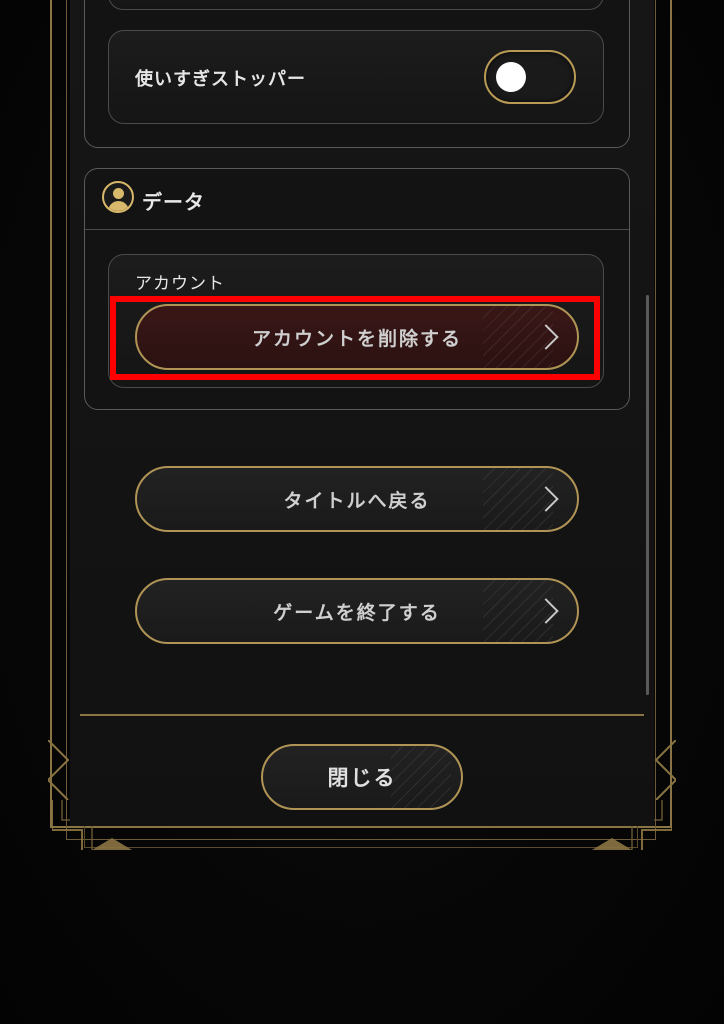 The height and width of the screenshot is (1024, 724). What do you see at coordinates (220, 79) in the screenshot?
I see `overuse-stopper-label: 使いすぎストッパー` at bounding box center [220, 79].